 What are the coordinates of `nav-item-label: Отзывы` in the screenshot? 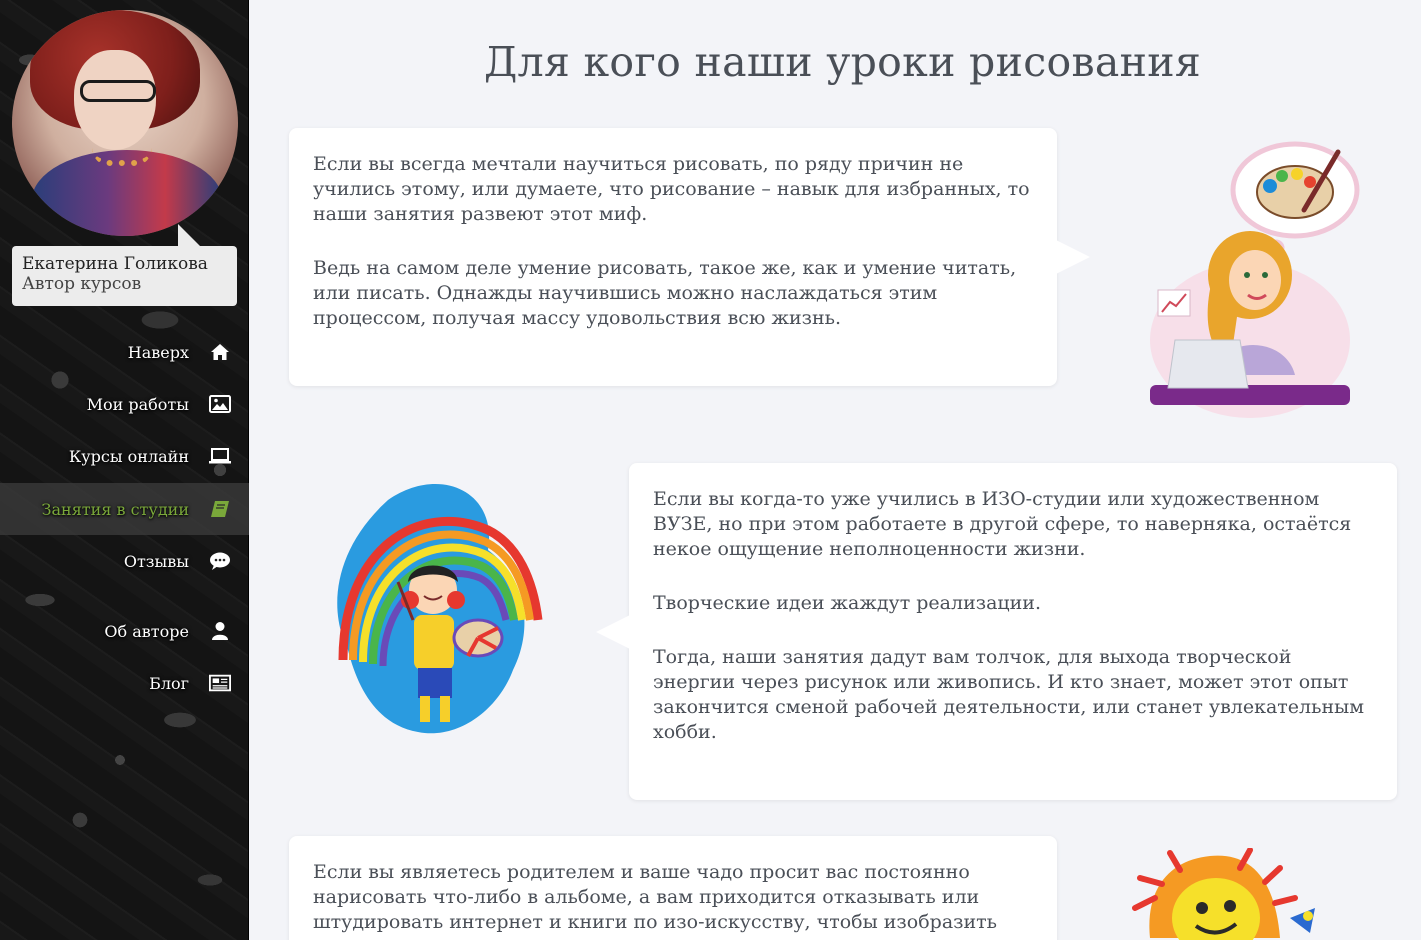 It's located at (156, 561).